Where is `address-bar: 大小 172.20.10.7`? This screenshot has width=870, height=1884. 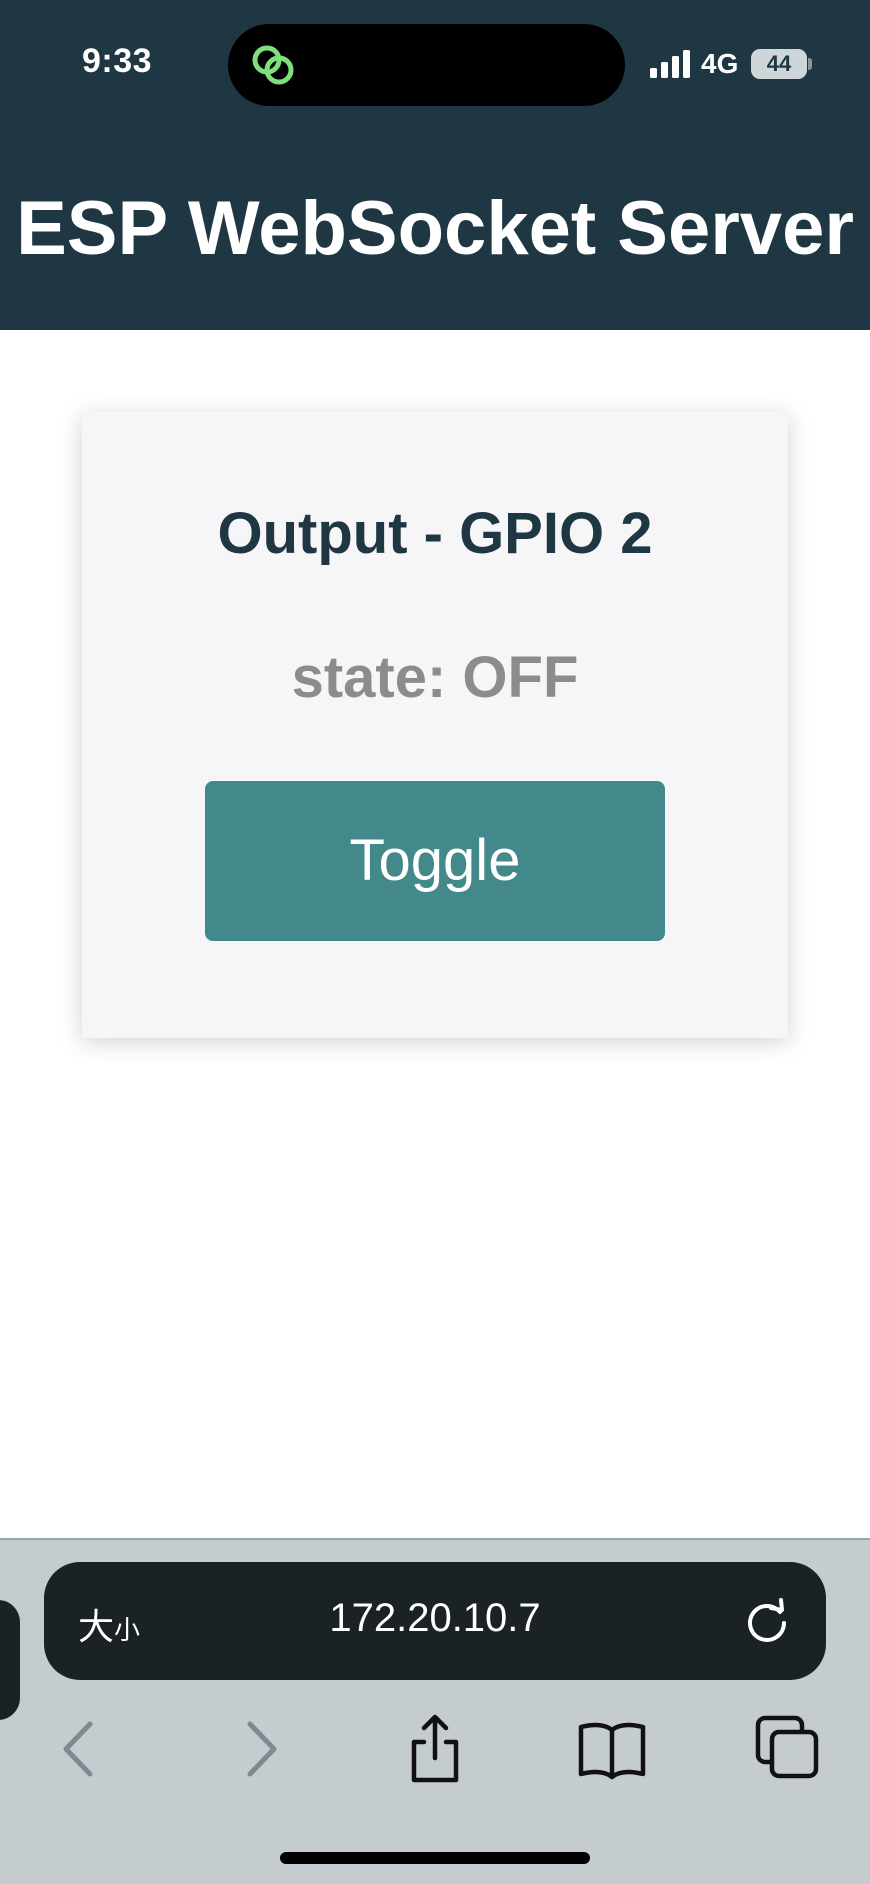
address-bar: 大小 172.20.10.7 is located at coordinates (435, 1621).